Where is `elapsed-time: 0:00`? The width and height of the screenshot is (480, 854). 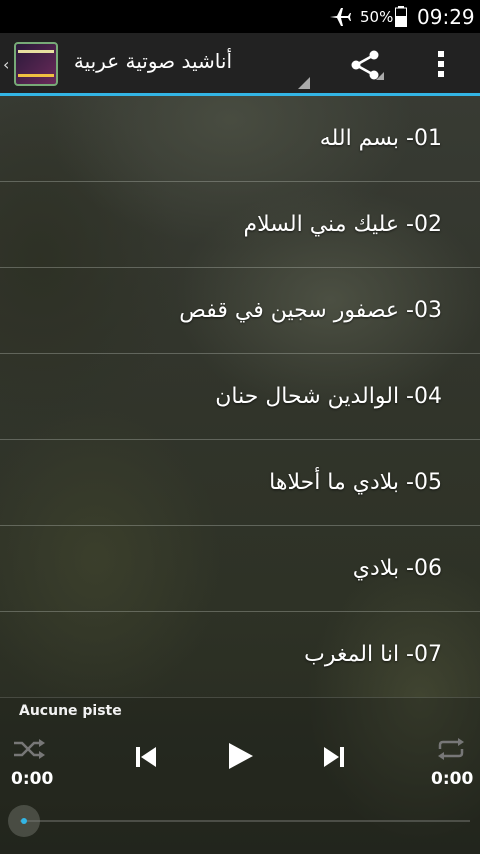
elapsed-time: 0:00 is located at coordinates (32, 779).